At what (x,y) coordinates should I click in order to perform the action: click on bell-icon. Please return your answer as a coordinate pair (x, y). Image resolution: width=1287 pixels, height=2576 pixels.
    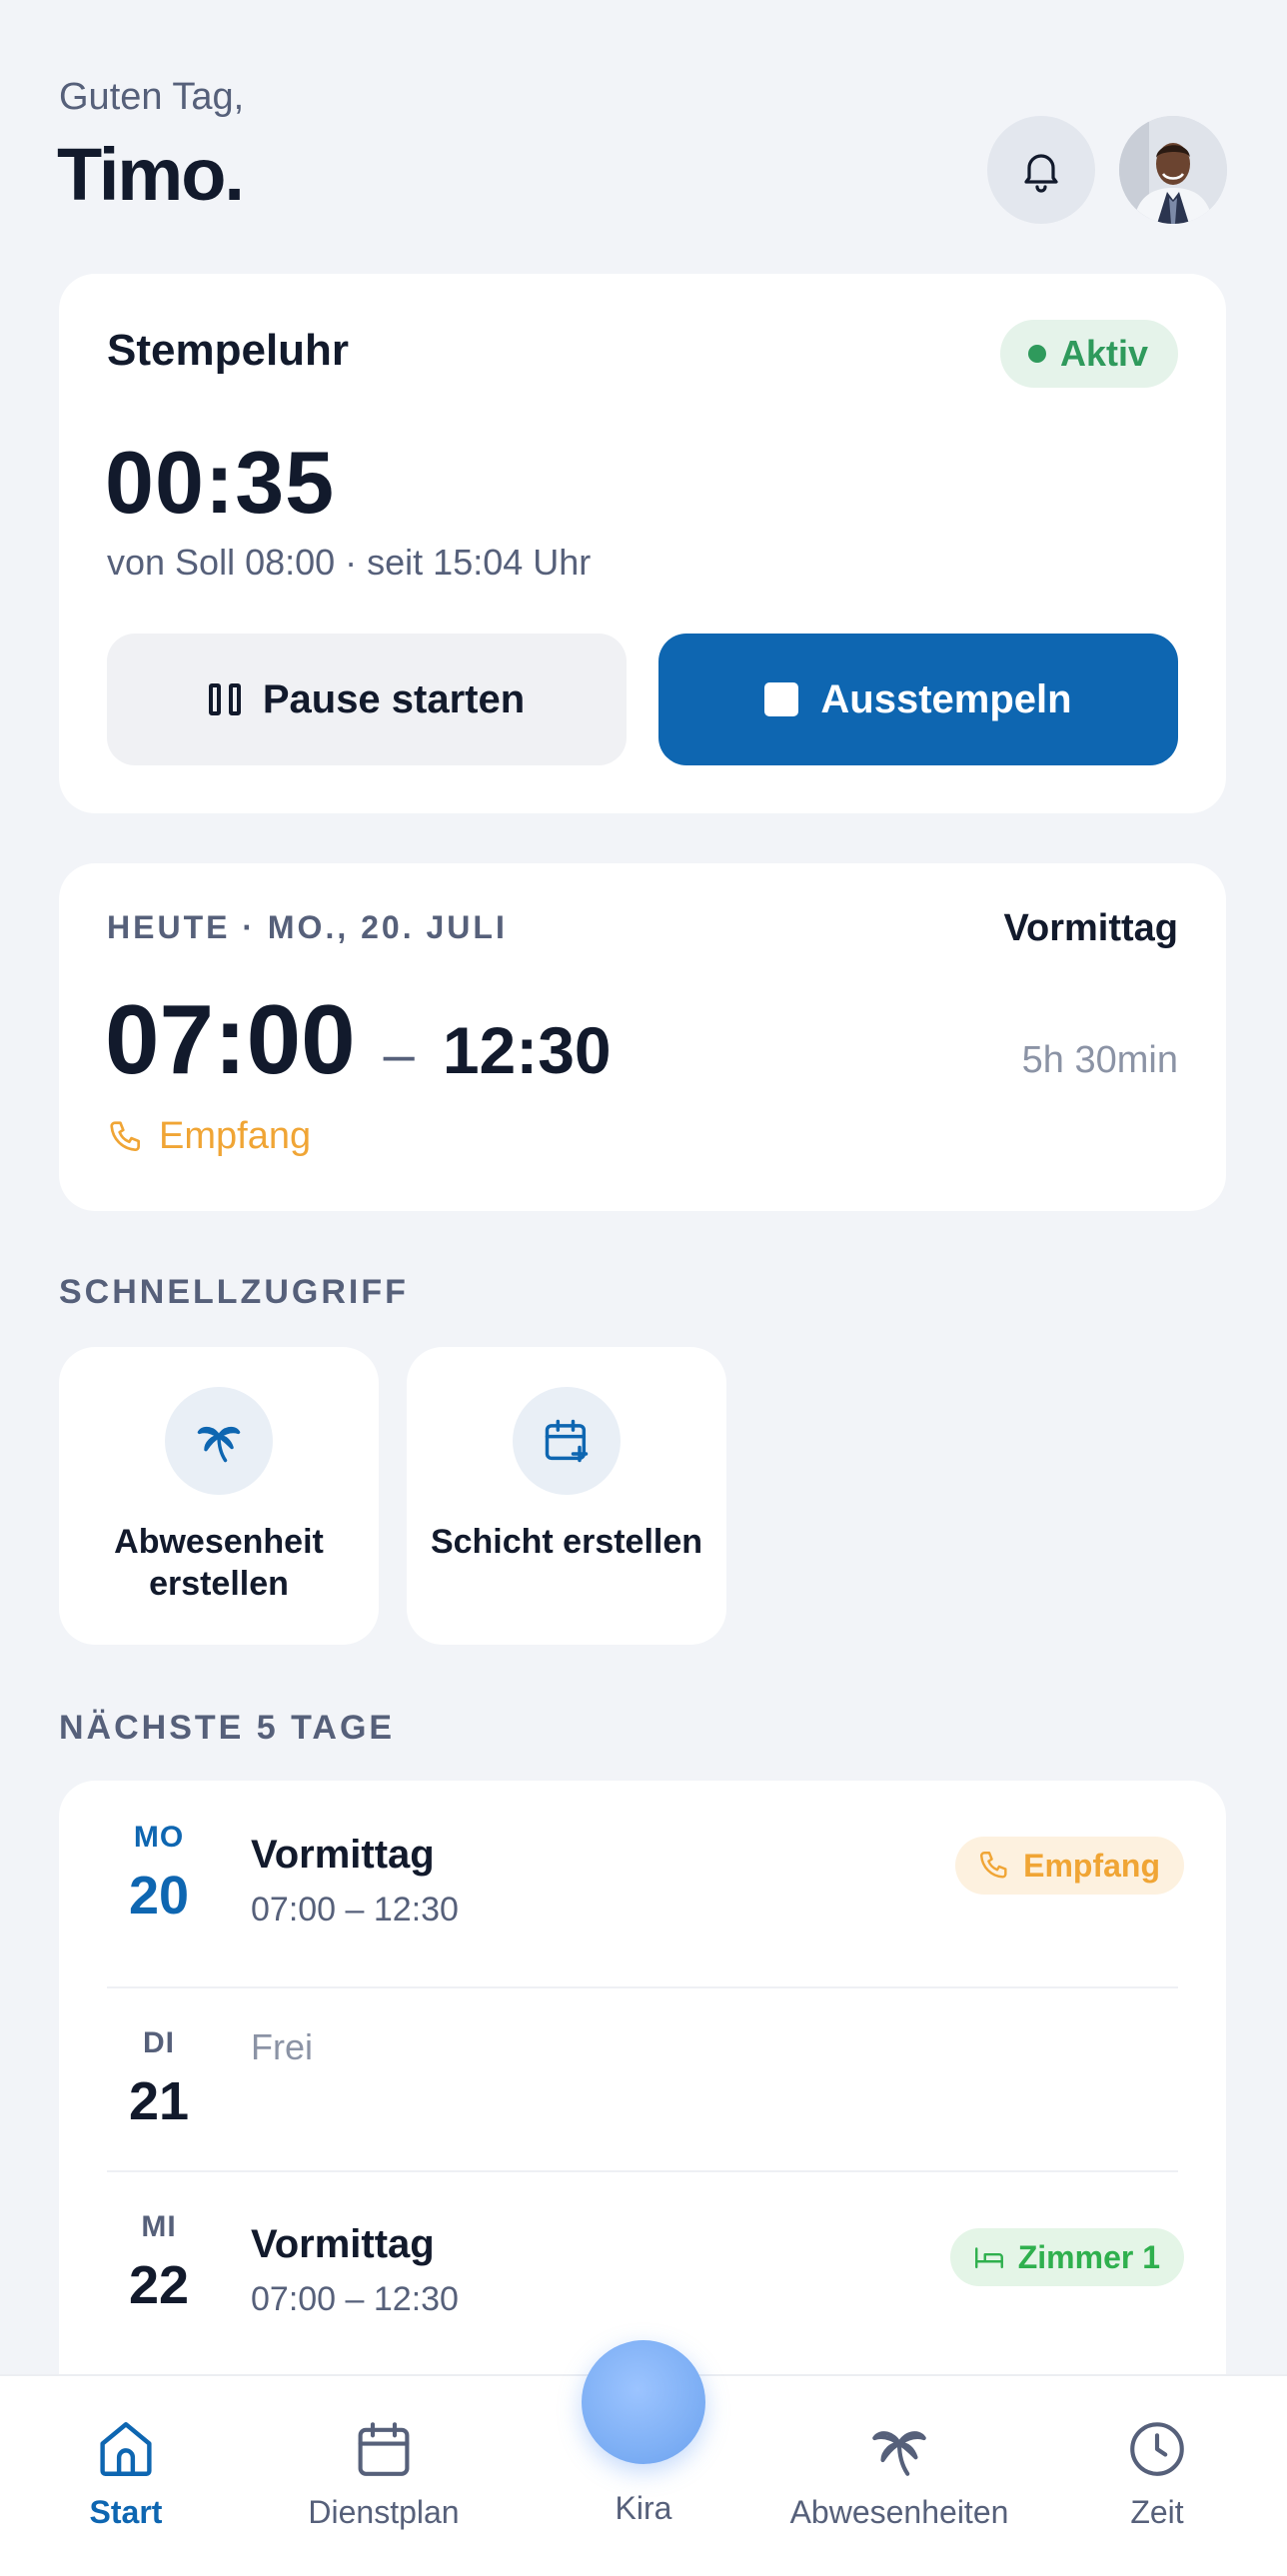
    Looking at the image, I should click on (1041, 173).